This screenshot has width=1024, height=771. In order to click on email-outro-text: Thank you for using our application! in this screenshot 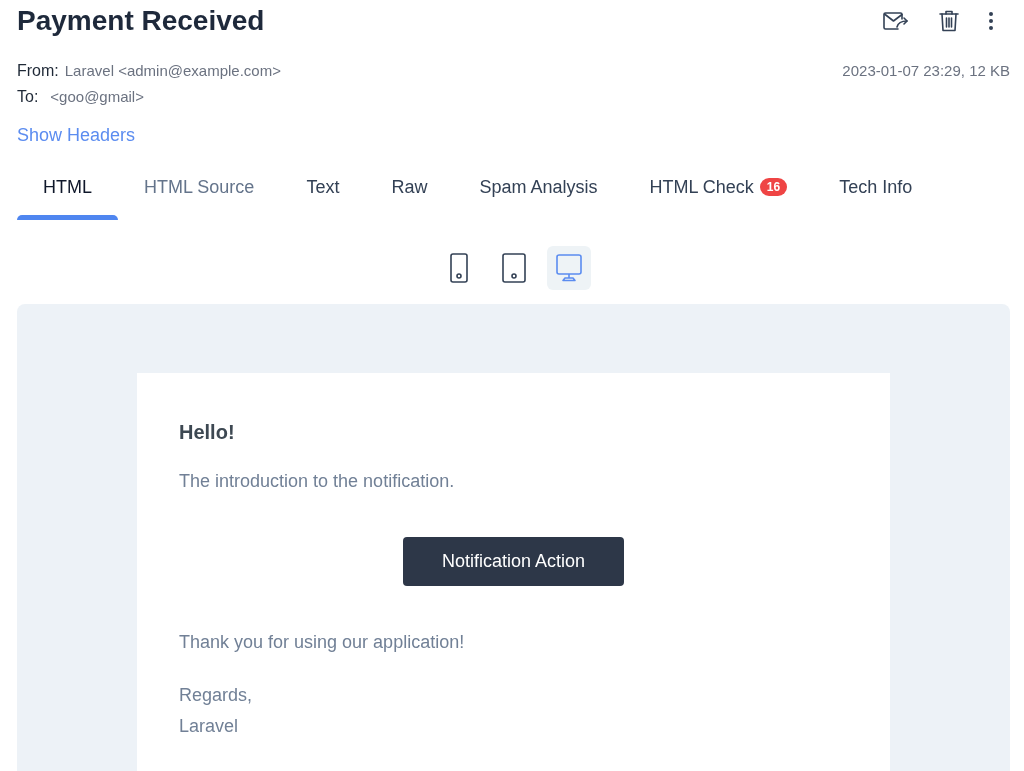, I will do `click(322, 642)`.